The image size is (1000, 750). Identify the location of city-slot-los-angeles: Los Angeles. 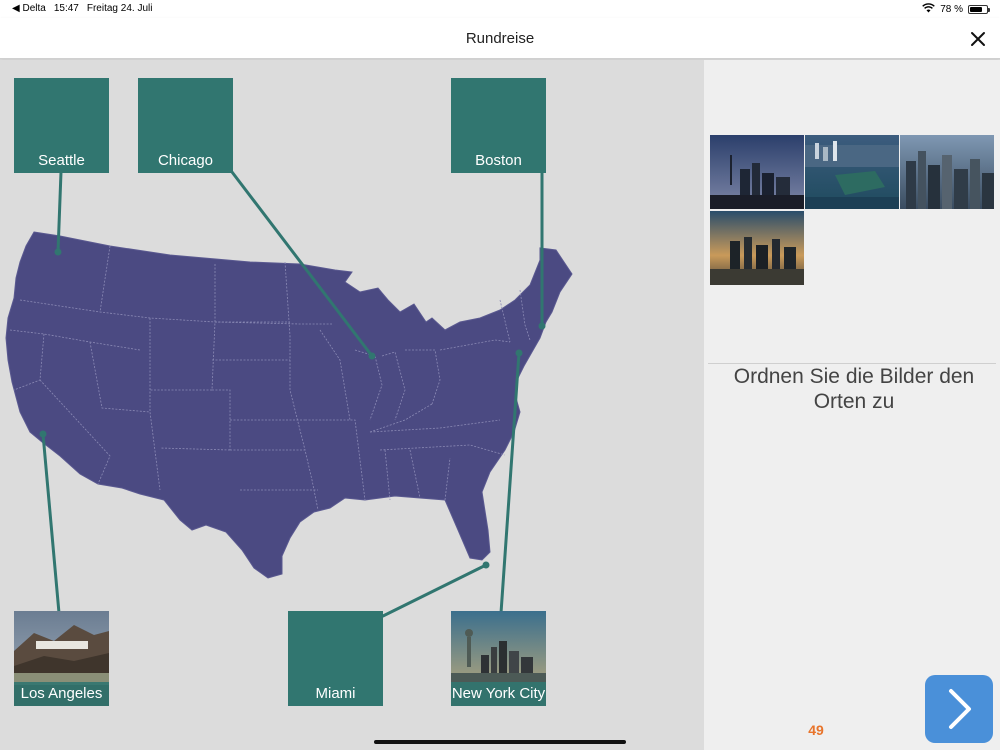
(61, 658).